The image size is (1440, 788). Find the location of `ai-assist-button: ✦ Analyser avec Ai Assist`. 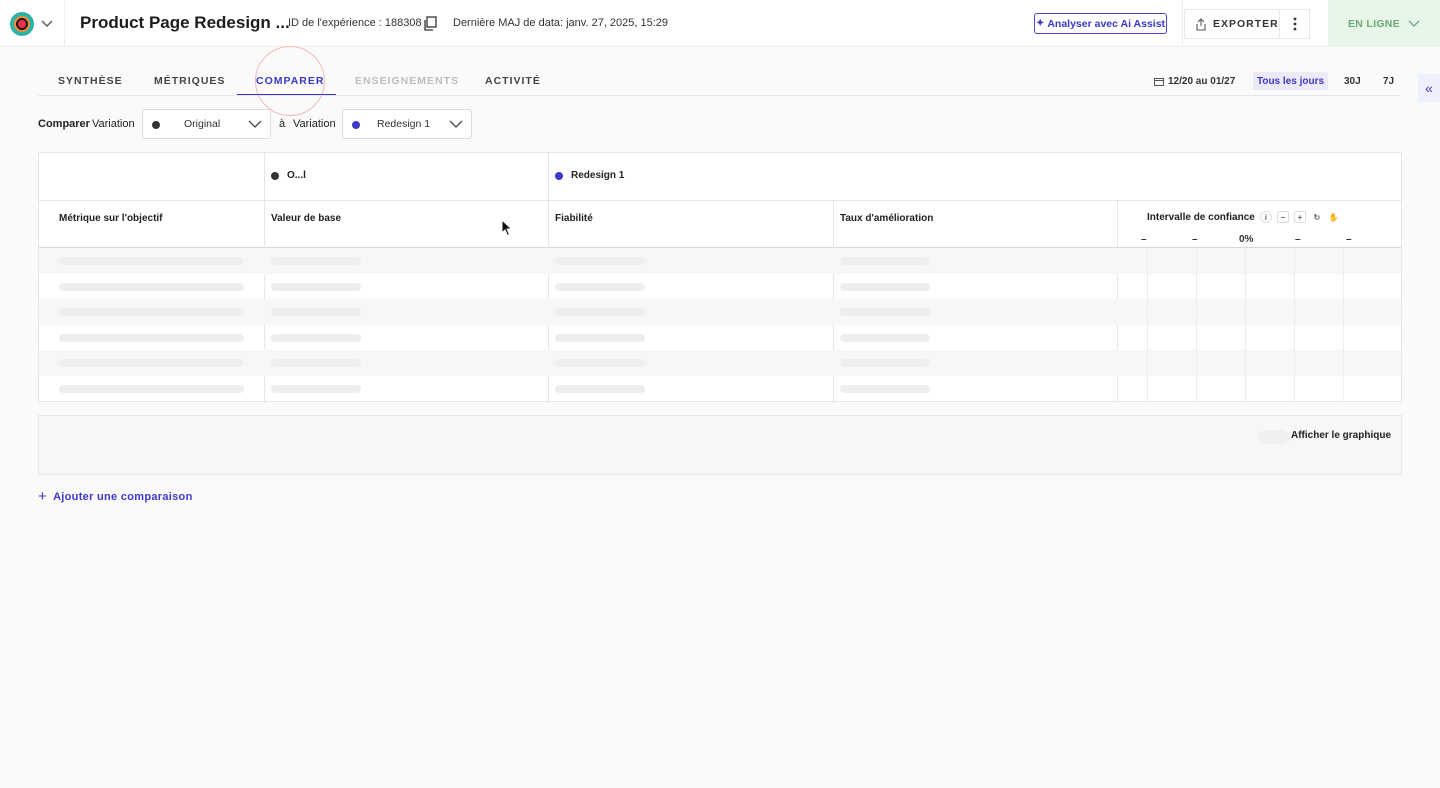

ai-assist-button: ✦ Analyser avec Ai Assist is located at coordinates (1100, 23).